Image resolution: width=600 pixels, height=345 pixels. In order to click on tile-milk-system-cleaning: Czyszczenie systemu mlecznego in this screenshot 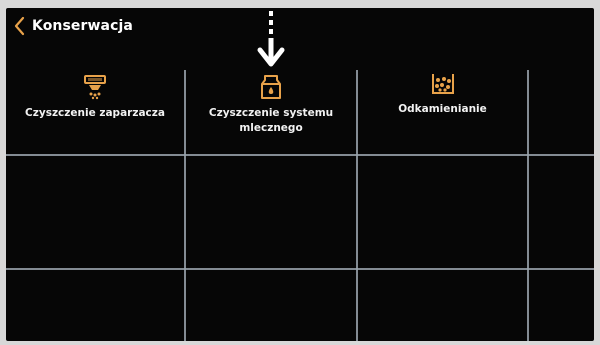, I will do `click(271, 116)`.